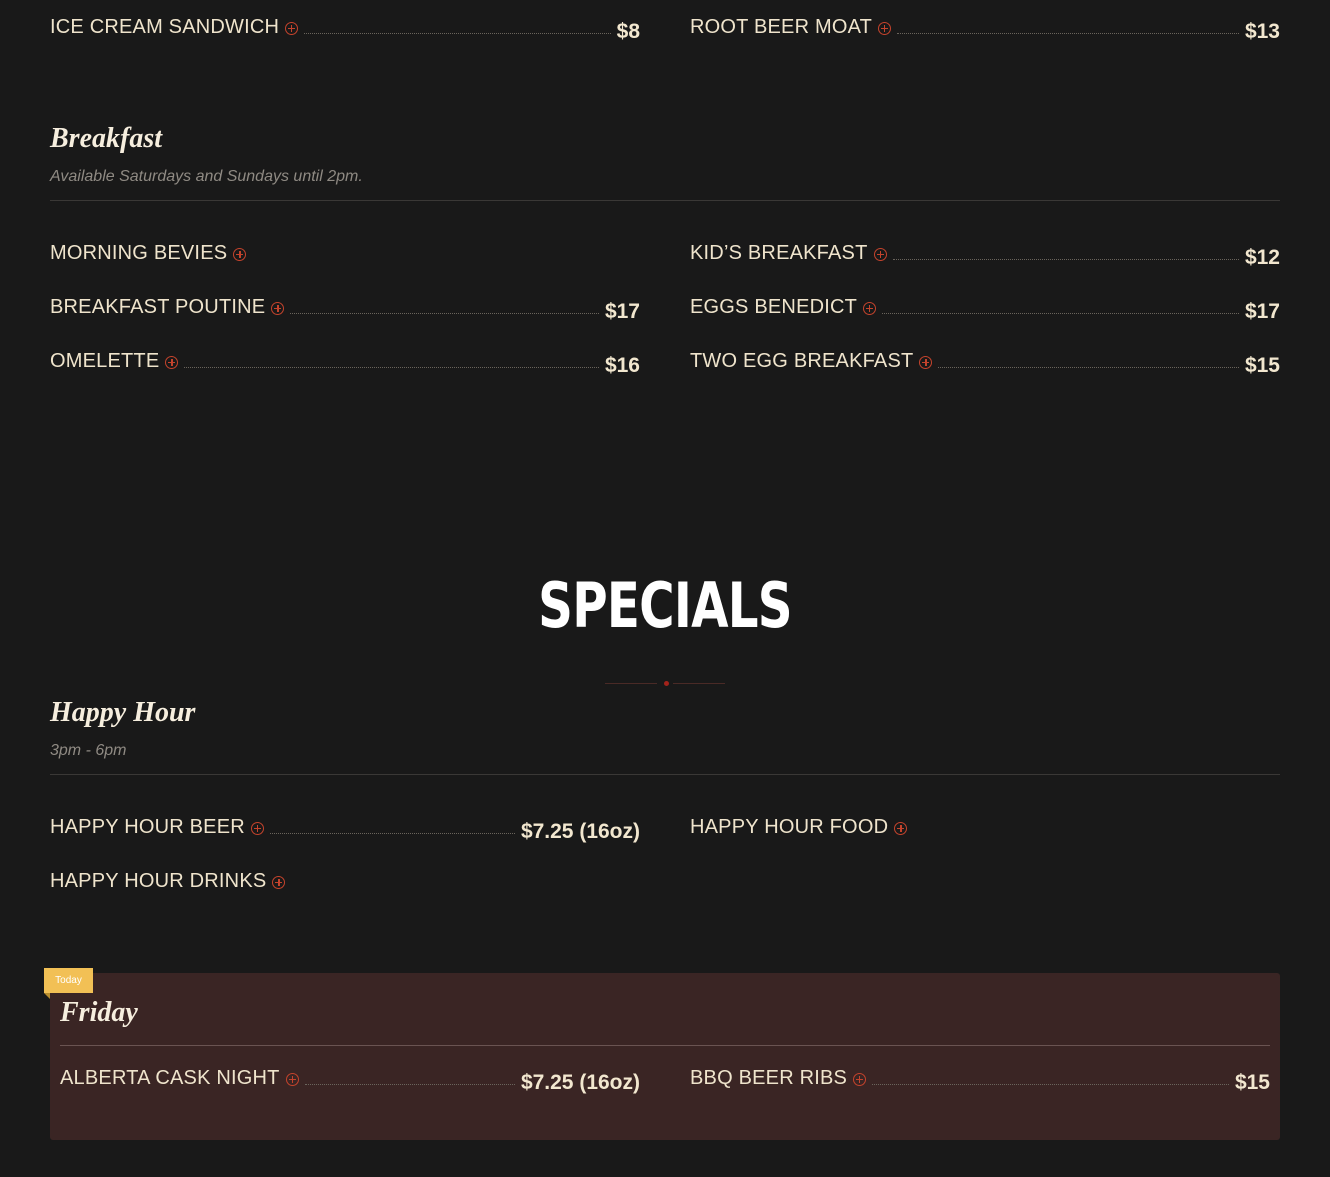  What do you see at coordinates (980, 1082) in the screenshot?
I see `menu-item-bbq-beer-ribs: BBQ BEER RIBS $15` at bounding box center [980, 1082].